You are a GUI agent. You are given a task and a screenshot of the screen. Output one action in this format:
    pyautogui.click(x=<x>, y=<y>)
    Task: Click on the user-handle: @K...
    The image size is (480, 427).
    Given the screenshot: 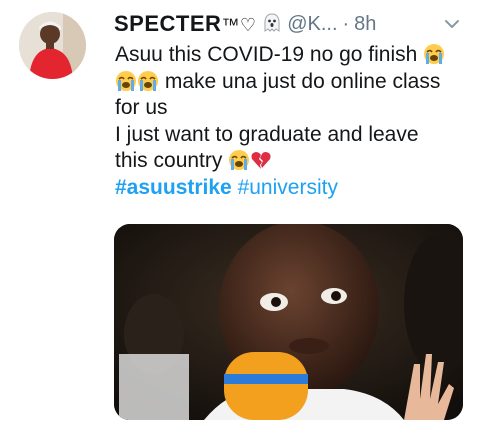 What is the action you would take?
    pyautogui.click(x=312, y=24)
    